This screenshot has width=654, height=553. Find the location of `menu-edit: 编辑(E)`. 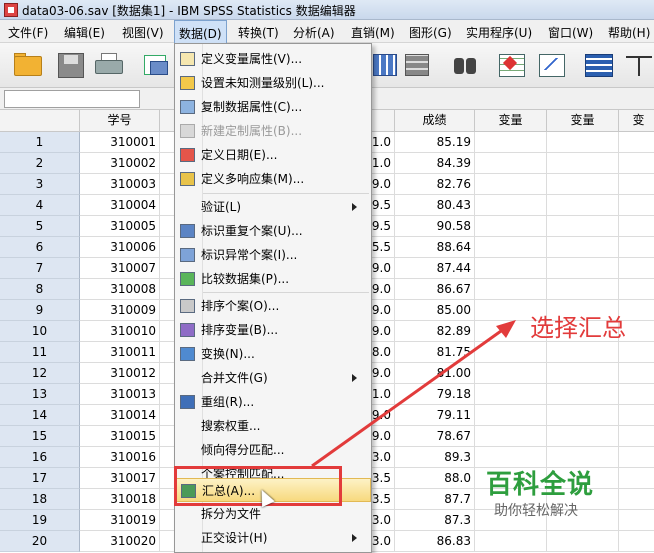

menu-edit: 编辑(E) is located at coordinates (84, 32).